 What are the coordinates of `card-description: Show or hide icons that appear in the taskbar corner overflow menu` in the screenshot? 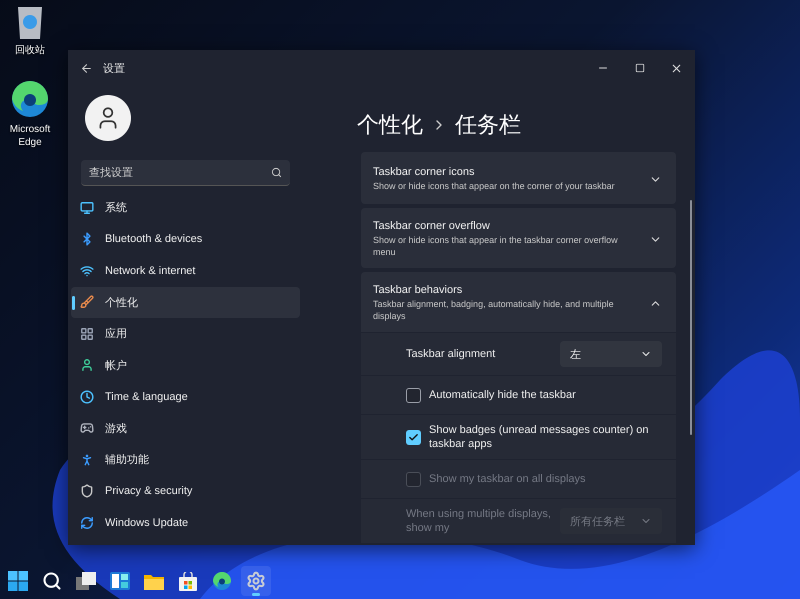 It's located at (496, 246).